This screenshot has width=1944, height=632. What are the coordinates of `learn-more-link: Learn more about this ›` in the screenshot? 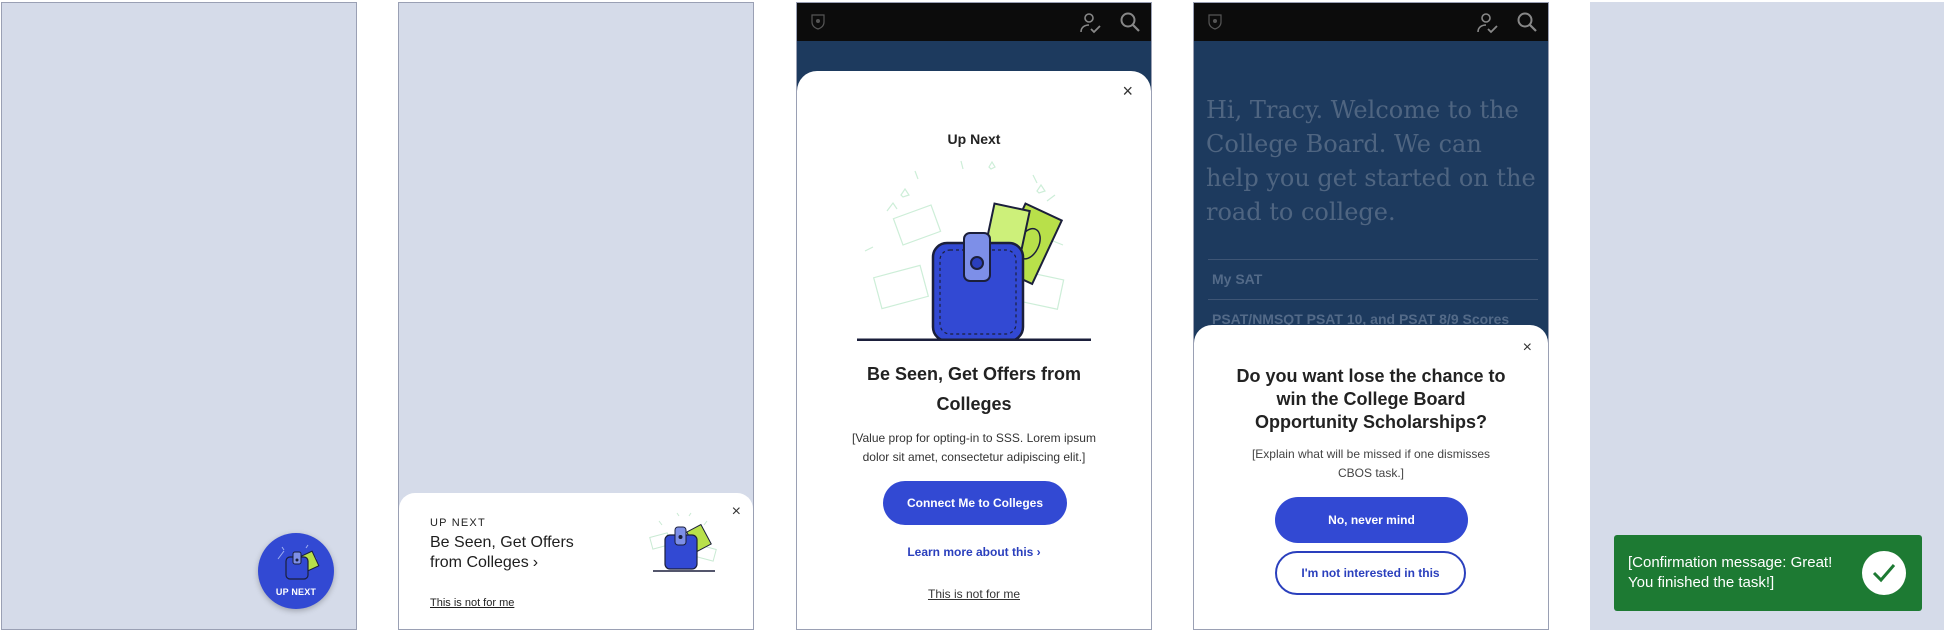 It's located at (974, 552).